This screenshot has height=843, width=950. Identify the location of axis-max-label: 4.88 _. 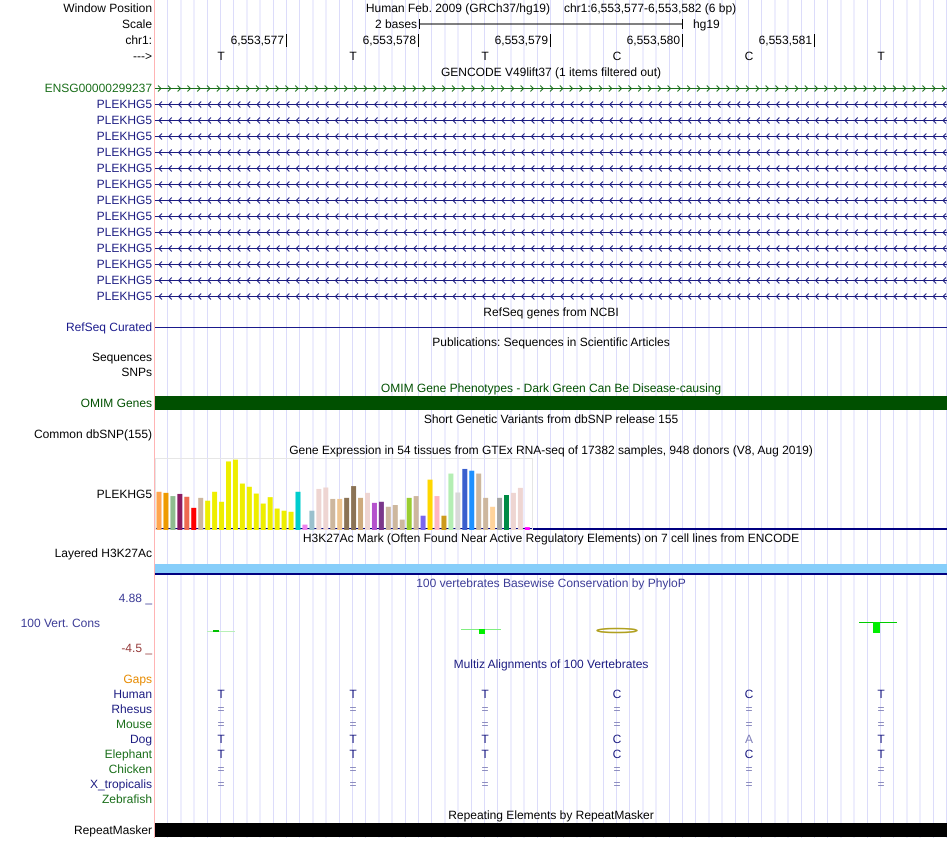
(135, 598).